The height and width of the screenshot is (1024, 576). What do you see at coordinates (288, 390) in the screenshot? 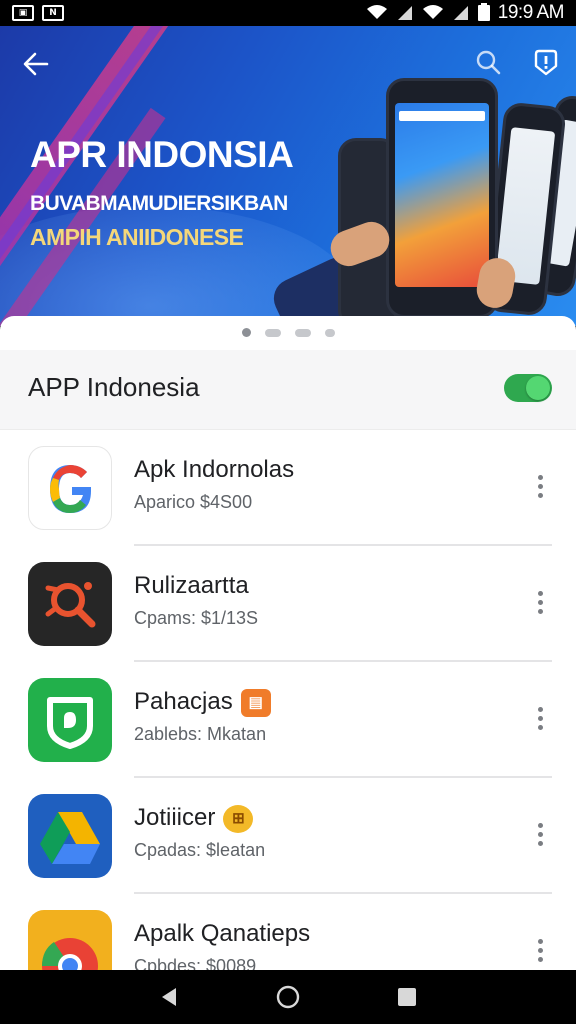
I see `section-header: APP Indonesia` at bounding box center [288, 390].